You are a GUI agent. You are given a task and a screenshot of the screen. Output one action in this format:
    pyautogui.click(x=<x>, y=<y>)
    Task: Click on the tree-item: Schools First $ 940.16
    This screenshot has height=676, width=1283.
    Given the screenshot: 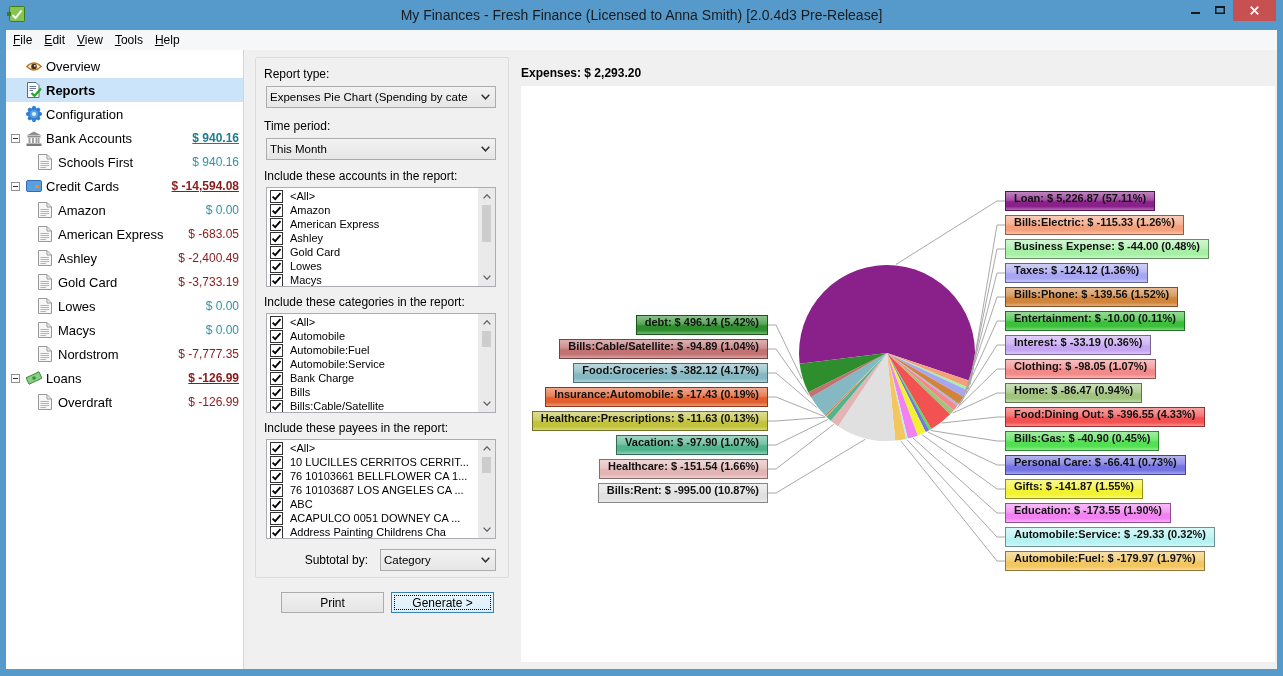 What is the action you would take?
    pyautogui.click(x=124, y=162)
    